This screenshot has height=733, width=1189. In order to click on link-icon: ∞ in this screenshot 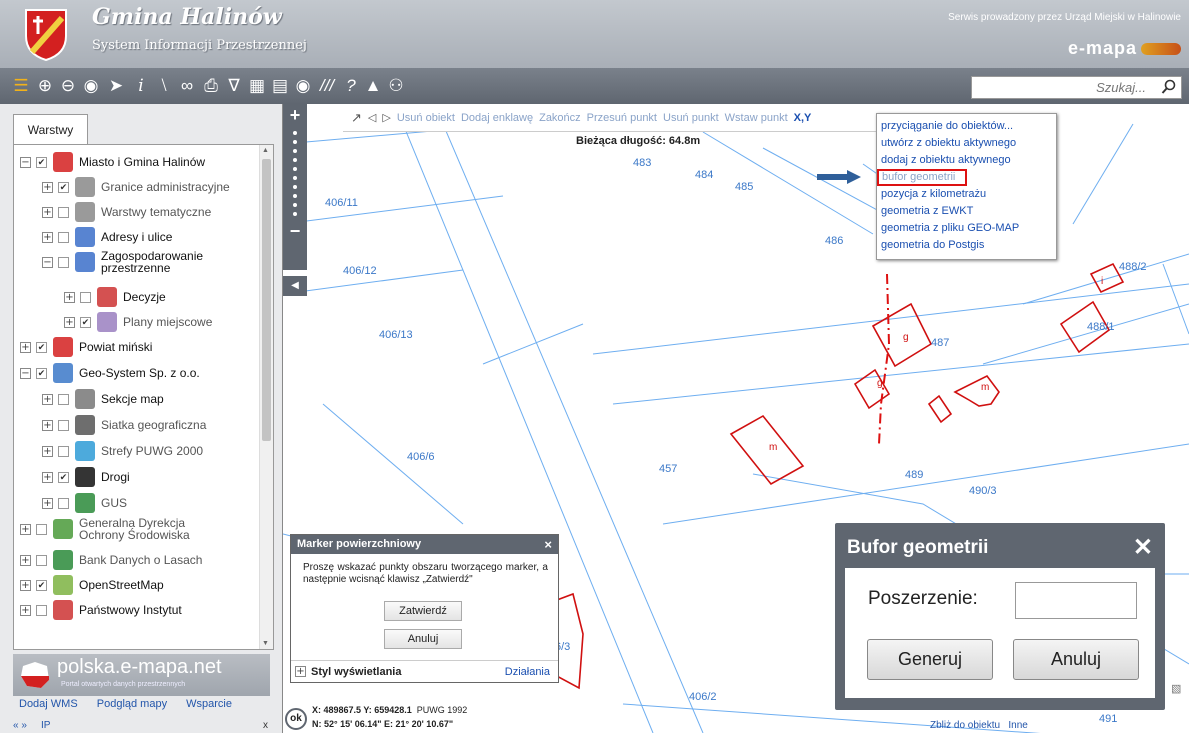, I will do `click(187, 86)`.